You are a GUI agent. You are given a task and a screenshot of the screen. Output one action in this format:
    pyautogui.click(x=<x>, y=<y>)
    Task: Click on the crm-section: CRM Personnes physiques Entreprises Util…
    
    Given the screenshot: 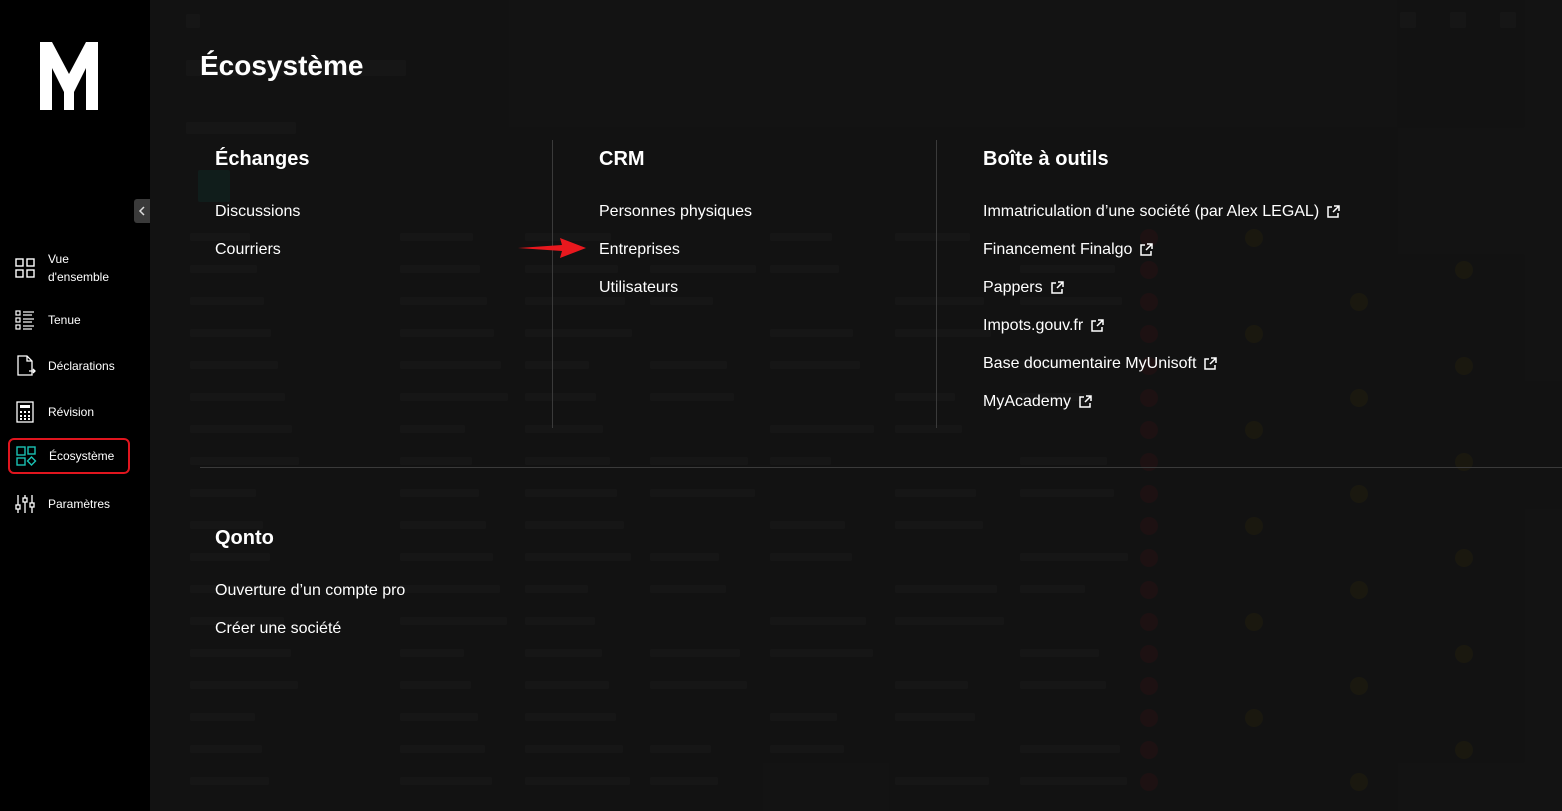 What is the action you would take?
    pyautogui.click(x=675, y=227)
    